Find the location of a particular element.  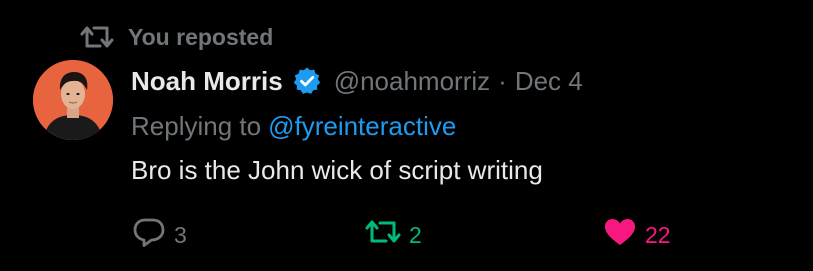

like-button: 22 is located at coordinates (637, 235).